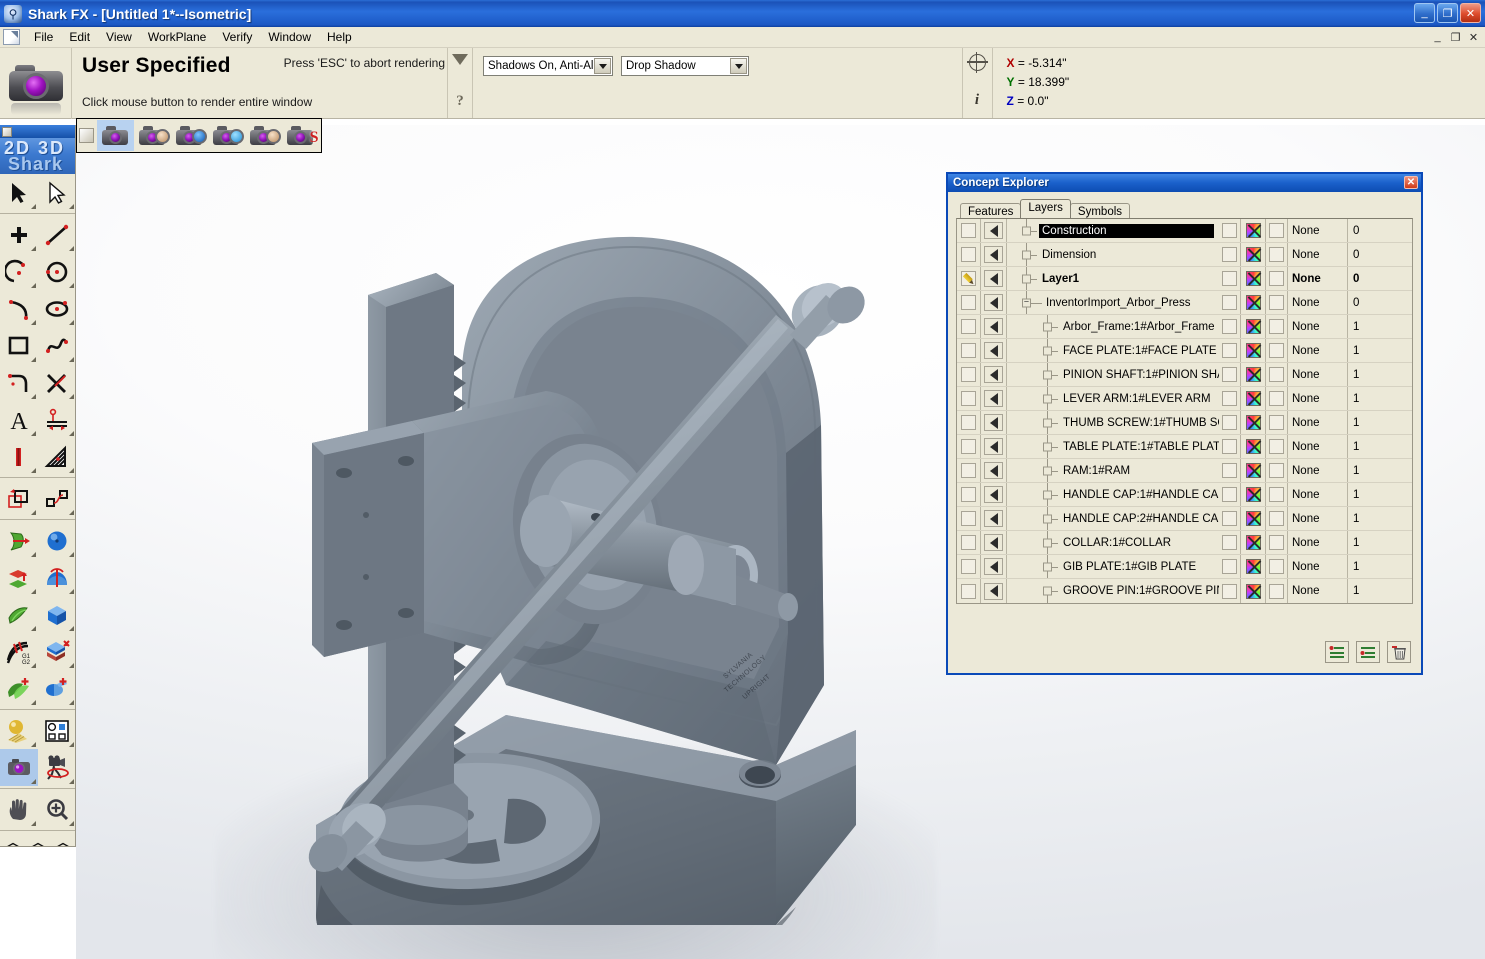  I want to click on mdi-minimize-button: _, so click(1437, 37).